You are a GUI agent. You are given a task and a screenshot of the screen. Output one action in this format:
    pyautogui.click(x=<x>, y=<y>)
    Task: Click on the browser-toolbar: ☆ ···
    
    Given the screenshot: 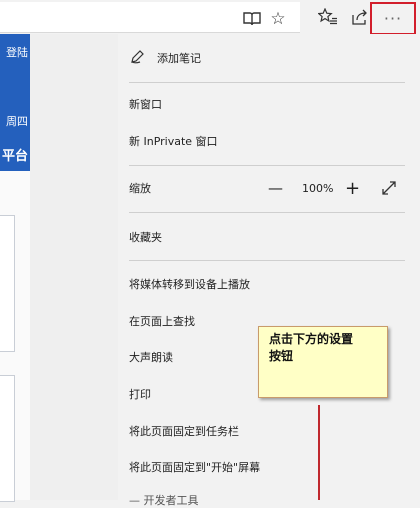 What is the action you would take?
    pyautogui.click(x=210, y=17)
    